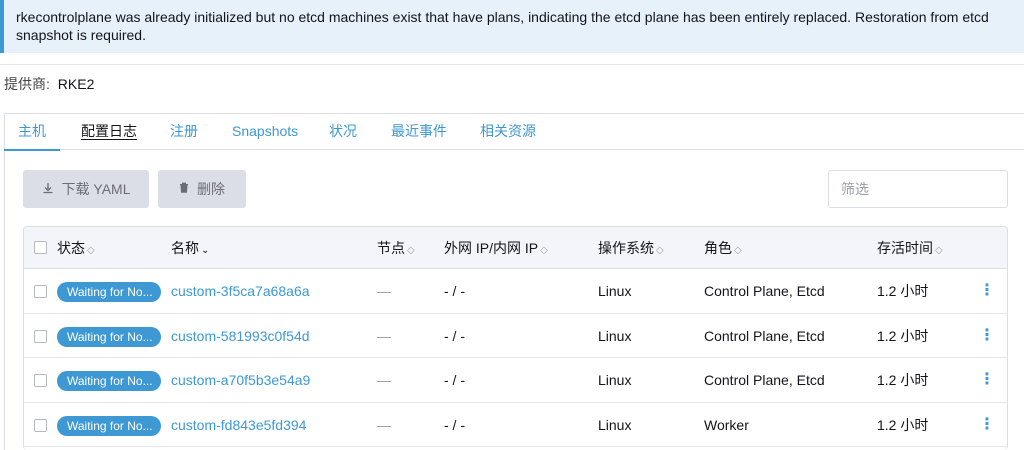 Image resolution: width=1024 pixels, height=450 pixels. What do you see at coordinates (496, 248) in the screenshot?
I see `header-ip: 外网 IP/内网 IP ◇` at bounding box center [496, 248].